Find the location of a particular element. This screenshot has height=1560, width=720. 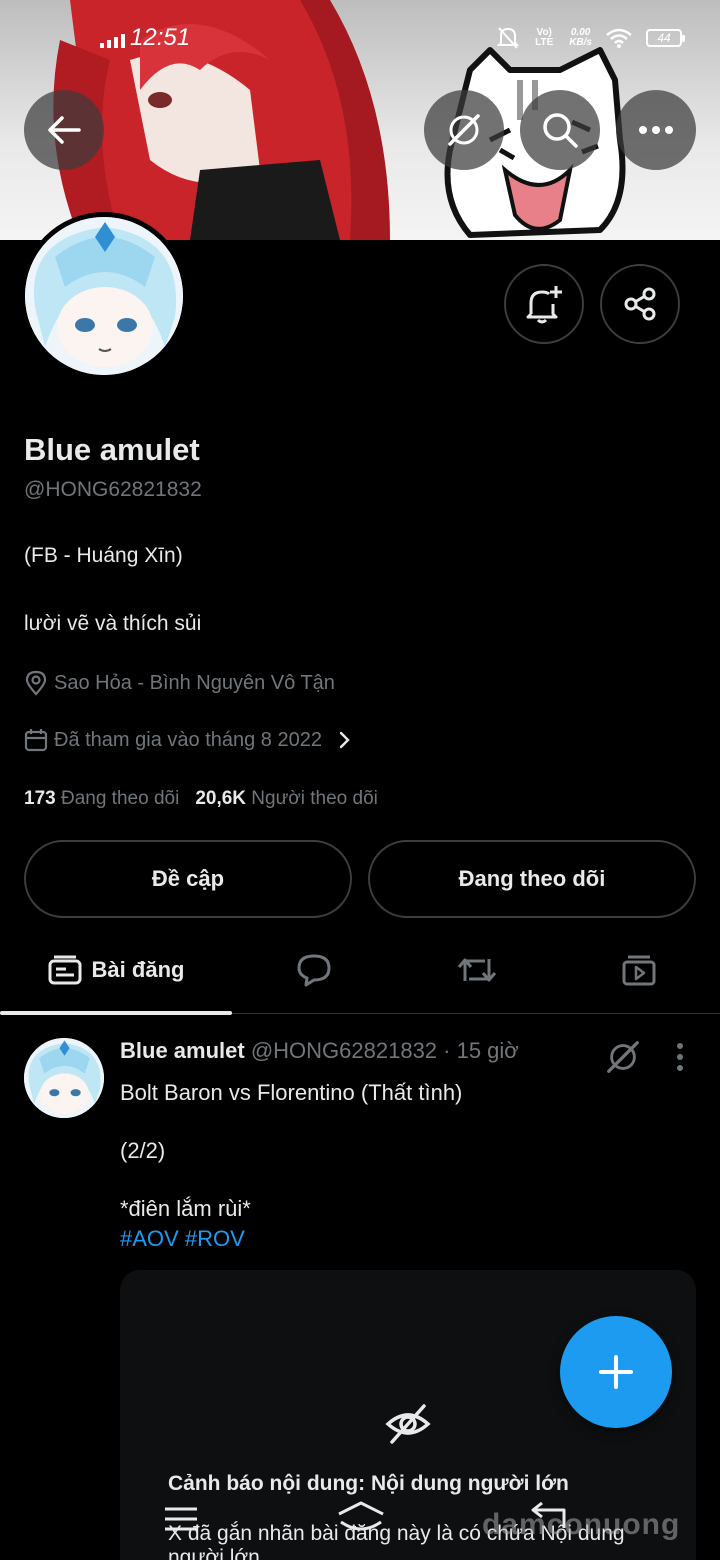

following-button: Đang theo dõi is located at coordinates (532, 879).